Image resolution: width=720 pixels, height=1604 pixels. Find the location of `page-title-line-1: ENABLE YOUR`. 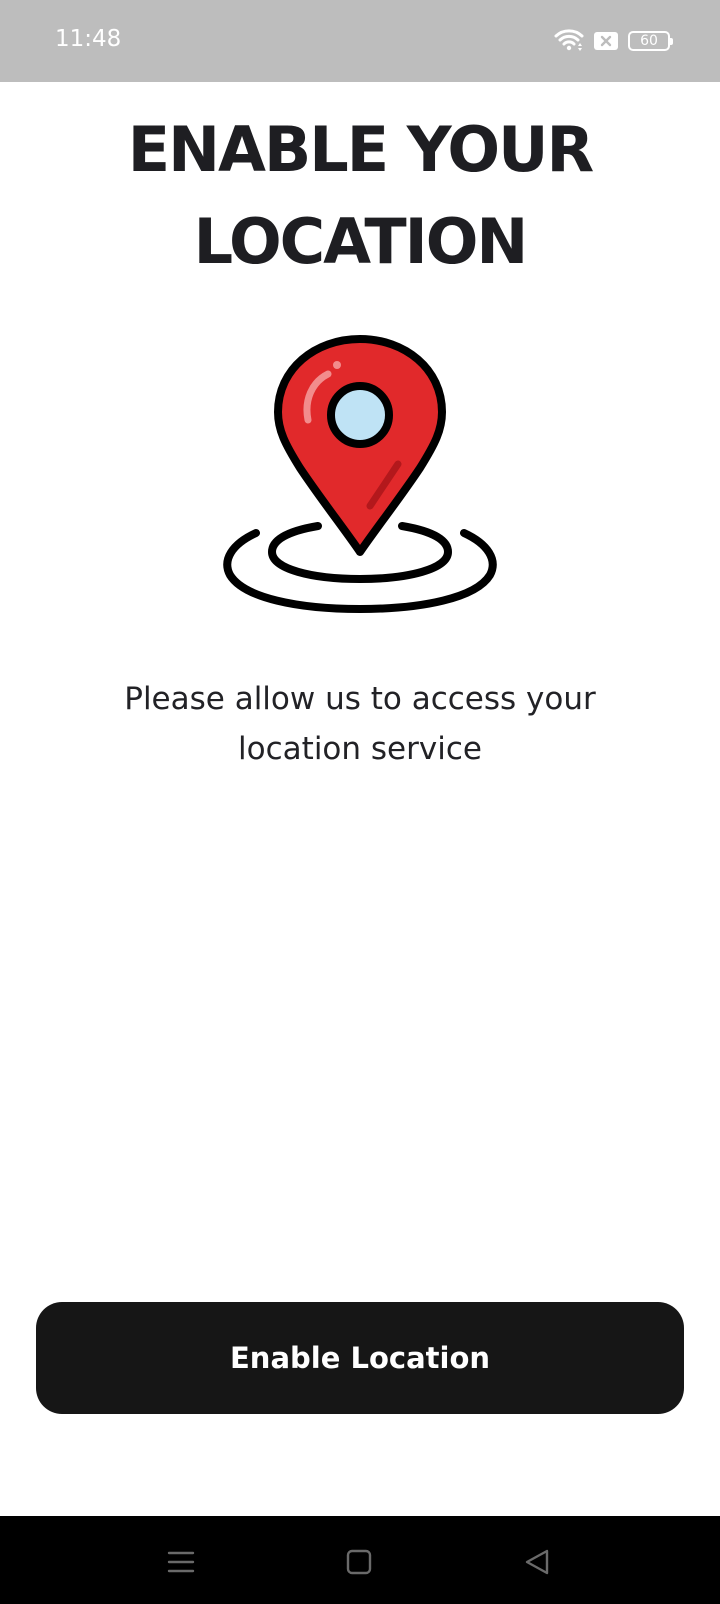

page-title-line-1: ENABLE YOUR is located at coordinates (360, 149).